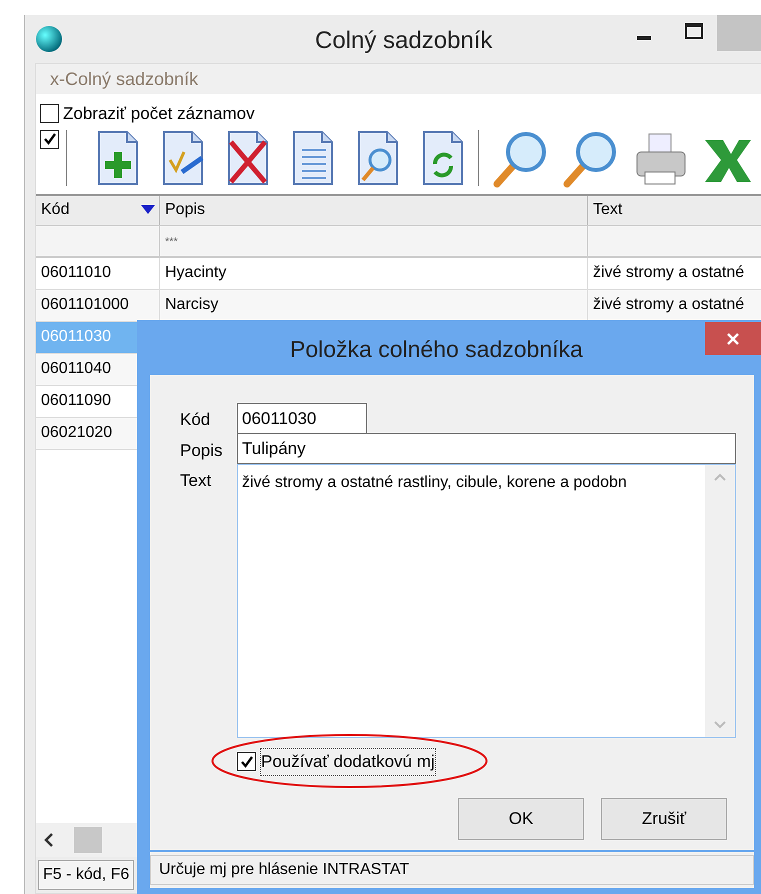 This screenshot has height=894, width=761. Describe the element at coordinates (202, 451) in the screenshot. I see `field-label: Popis` at that location.